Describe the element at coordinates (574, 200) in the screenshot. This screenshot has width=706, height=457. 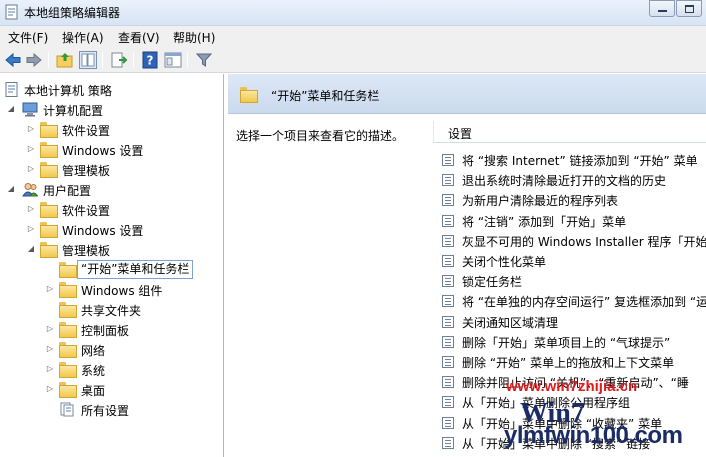
I see `policy-row: 为新用户清除最近的程序列表` at that location.